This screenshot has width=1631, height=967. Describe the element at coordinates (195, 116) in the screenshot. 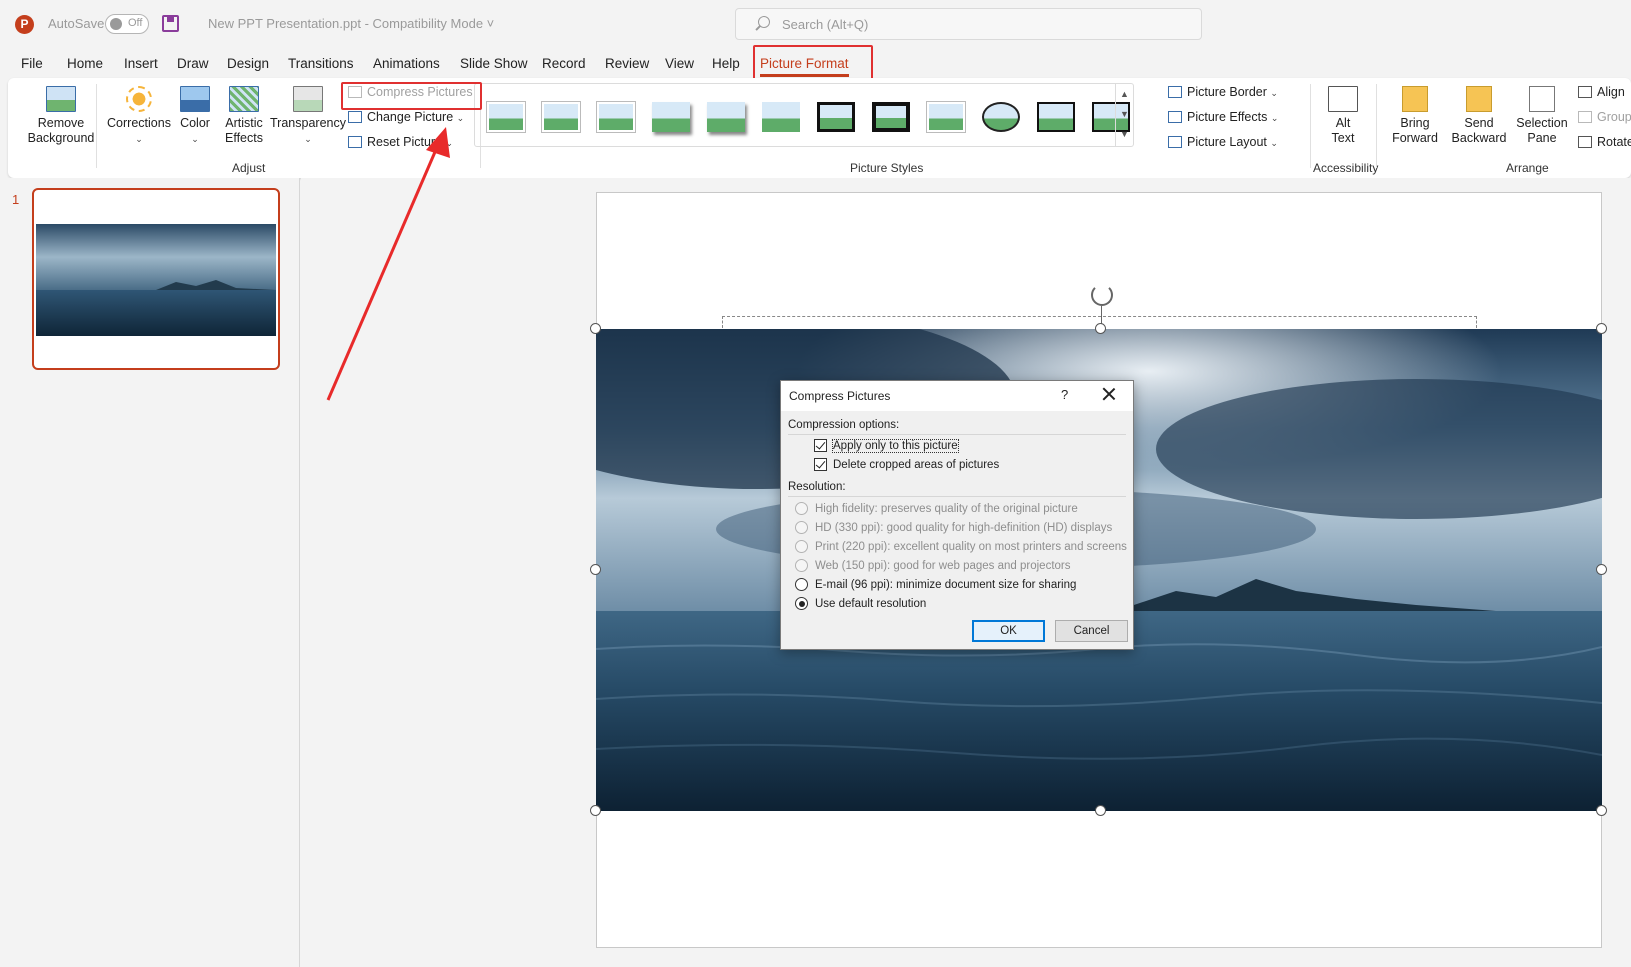

I see `color-button: Color ⌄` at that location.